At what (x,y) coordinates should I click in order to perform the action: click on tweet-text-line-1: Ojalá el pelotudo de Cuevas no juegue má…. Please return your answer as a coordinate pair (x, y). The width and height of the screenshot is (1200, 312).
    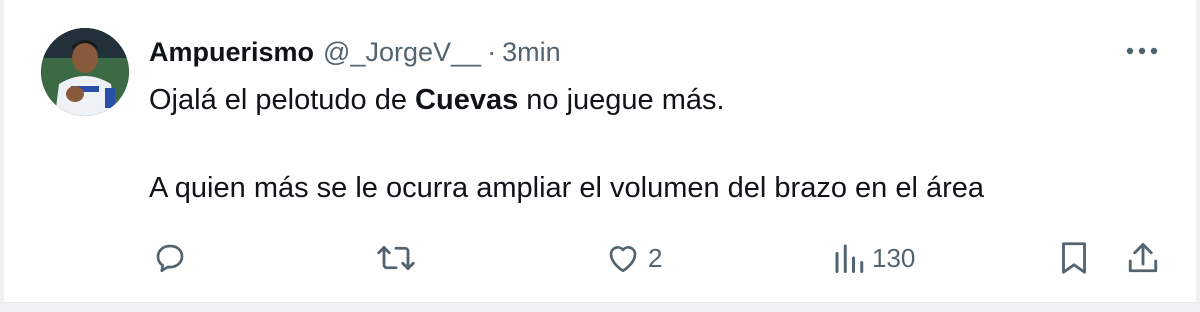
    Looking at the image, I should click on (654, 100).